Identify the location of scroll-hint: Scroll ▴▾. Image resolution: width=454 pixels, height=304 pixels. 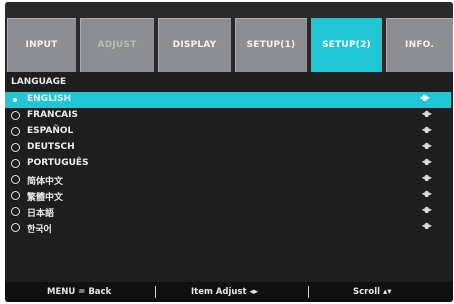
(372, 292).